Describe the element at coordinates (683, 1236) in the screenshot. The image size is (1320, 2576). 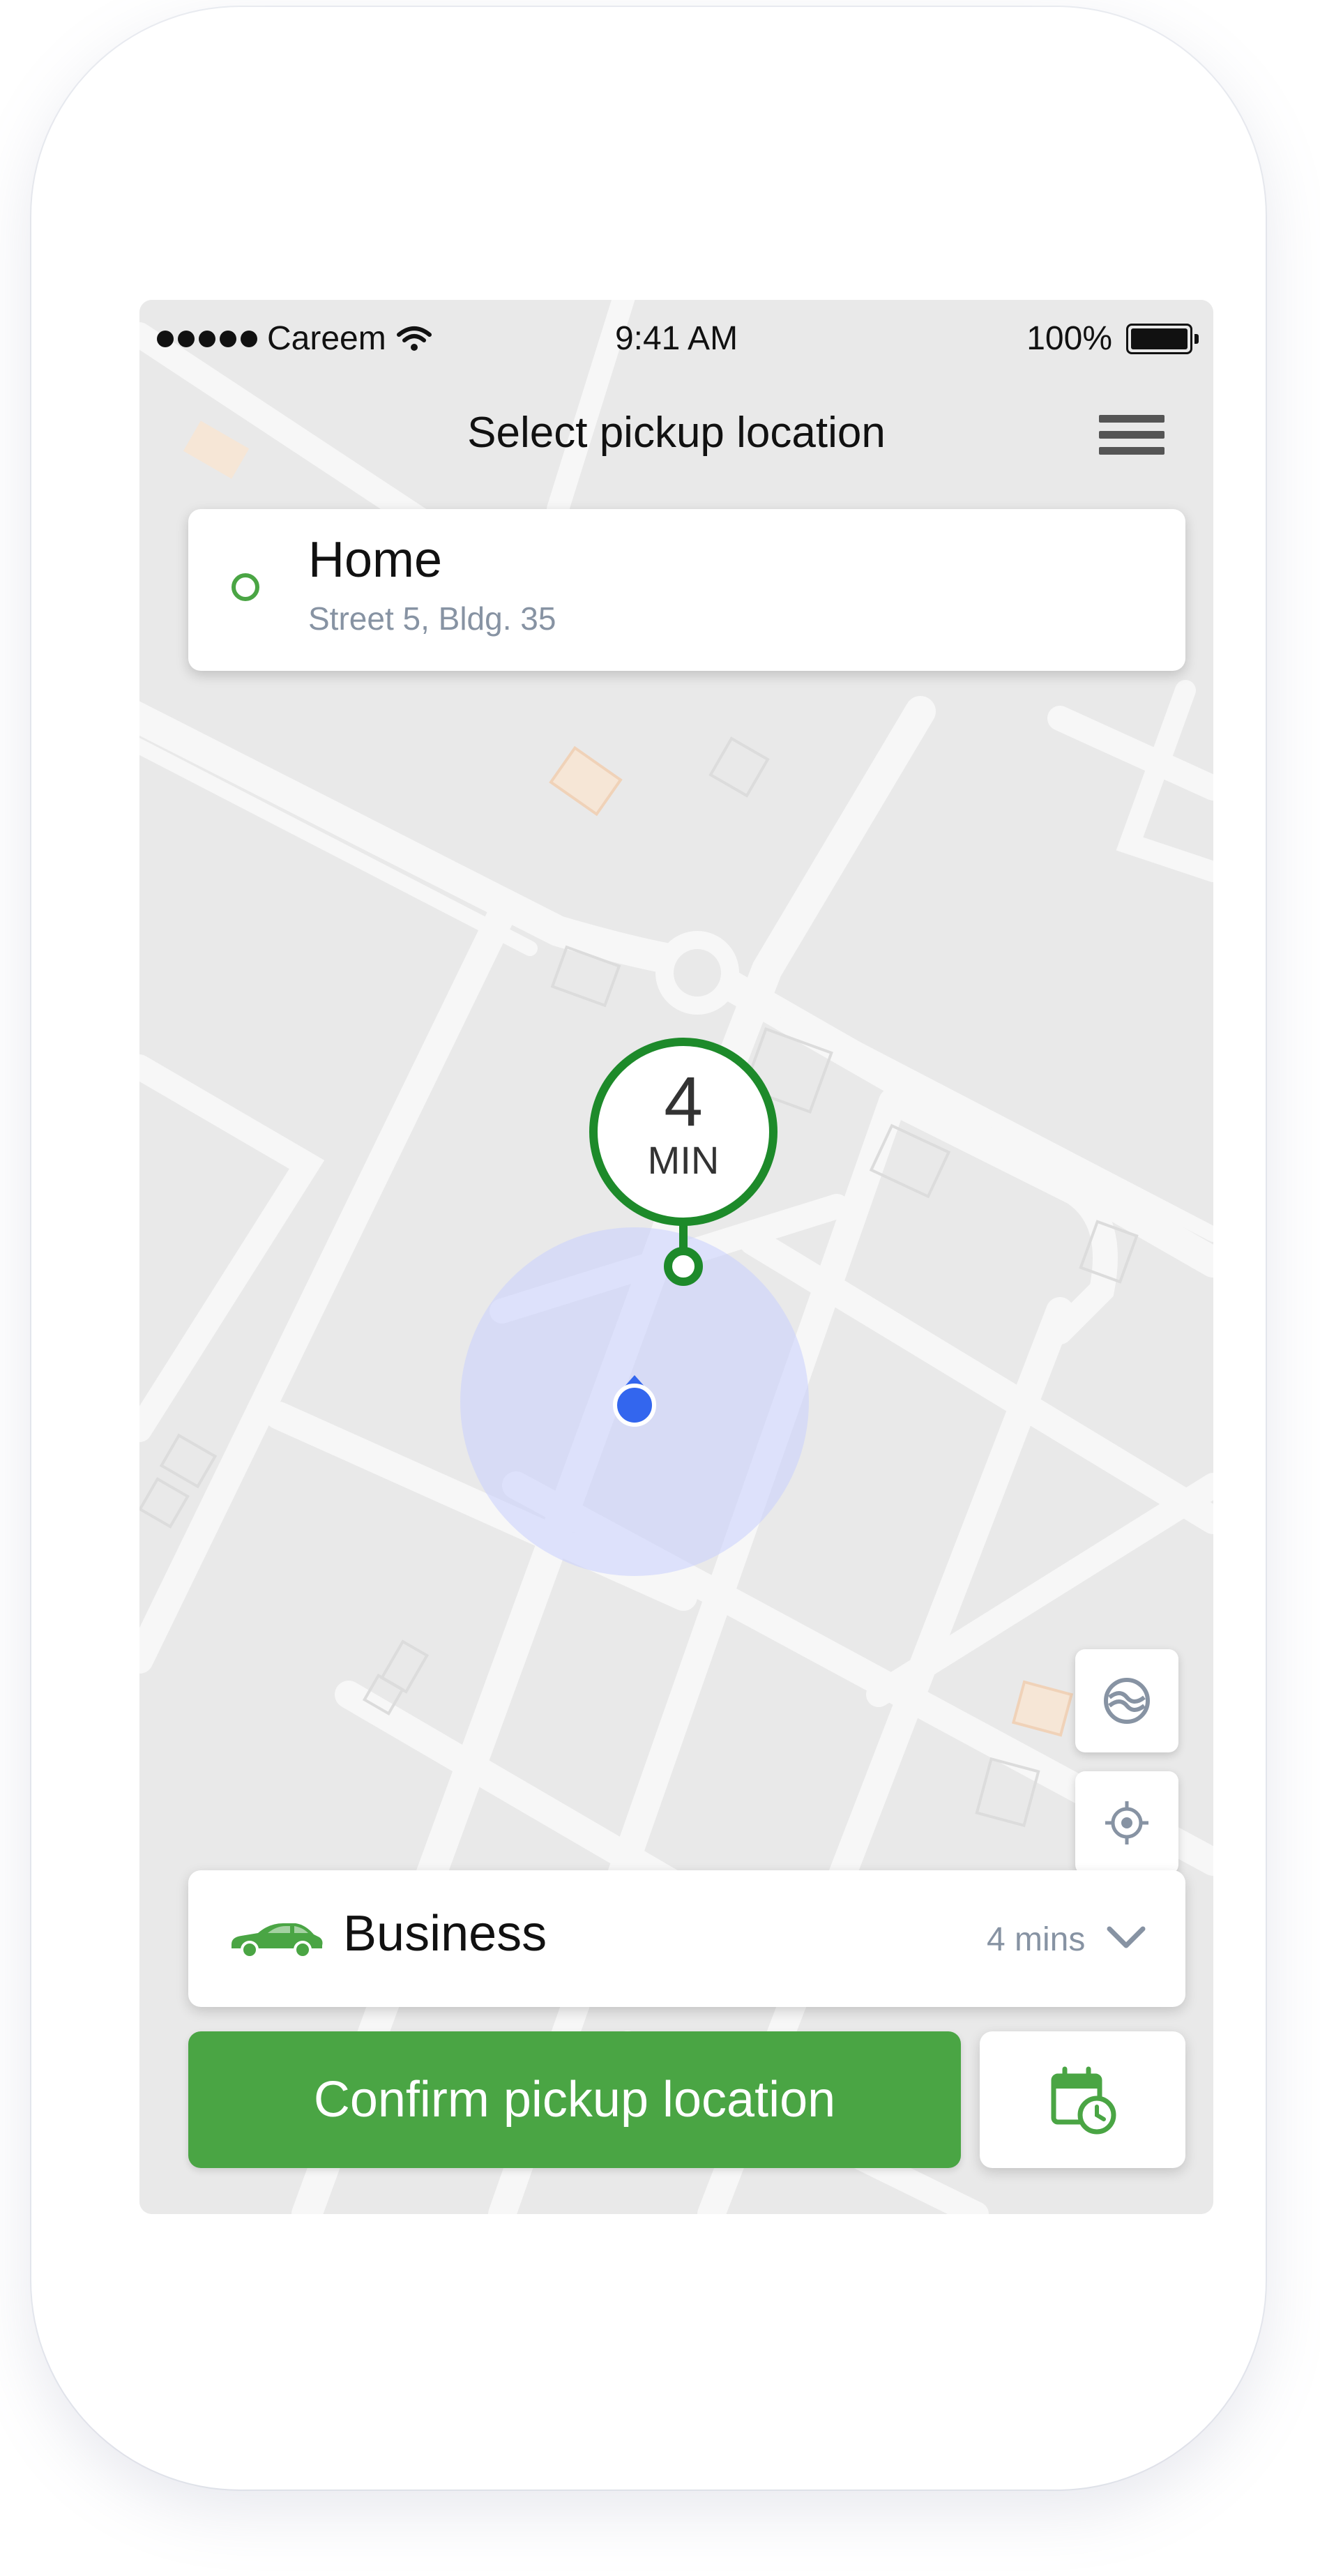
I see `eta-pin-stem` at that location.